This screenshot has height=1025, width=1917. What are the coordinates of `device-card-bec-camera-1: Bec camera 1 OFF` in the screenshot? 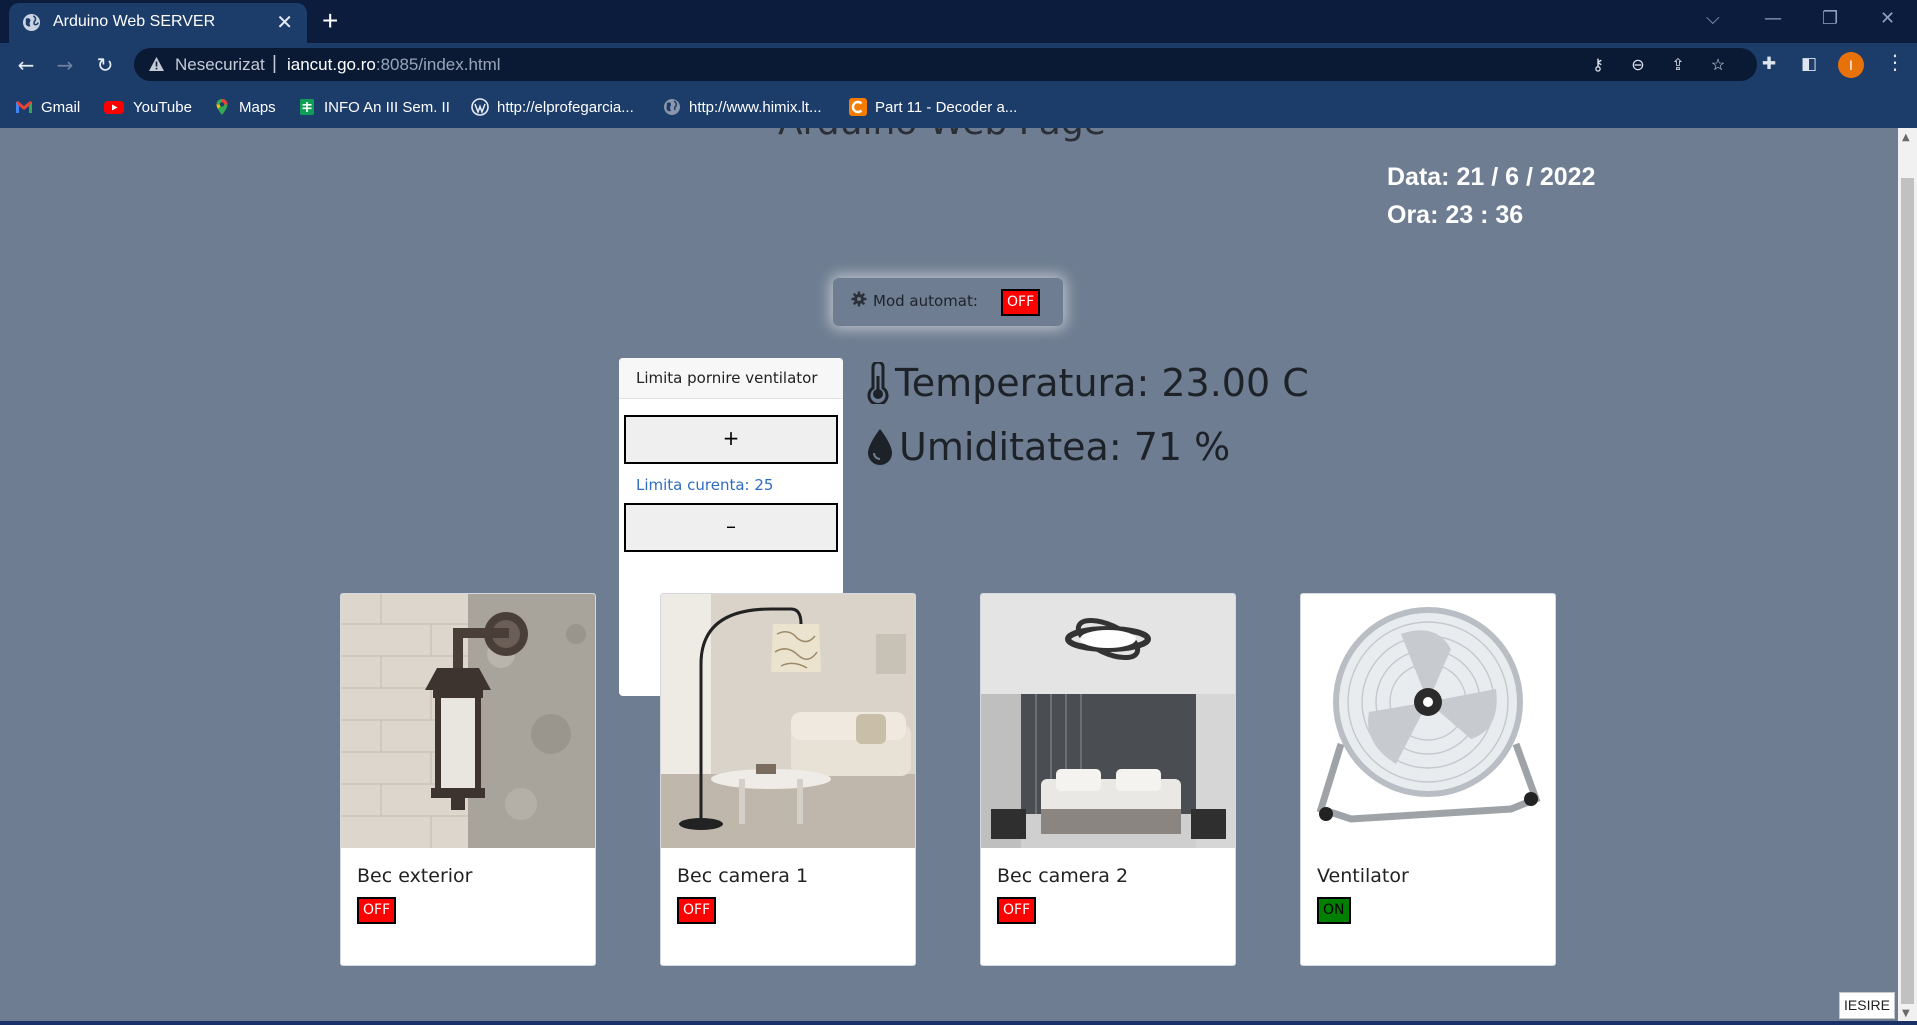 It's located at (788, 779).